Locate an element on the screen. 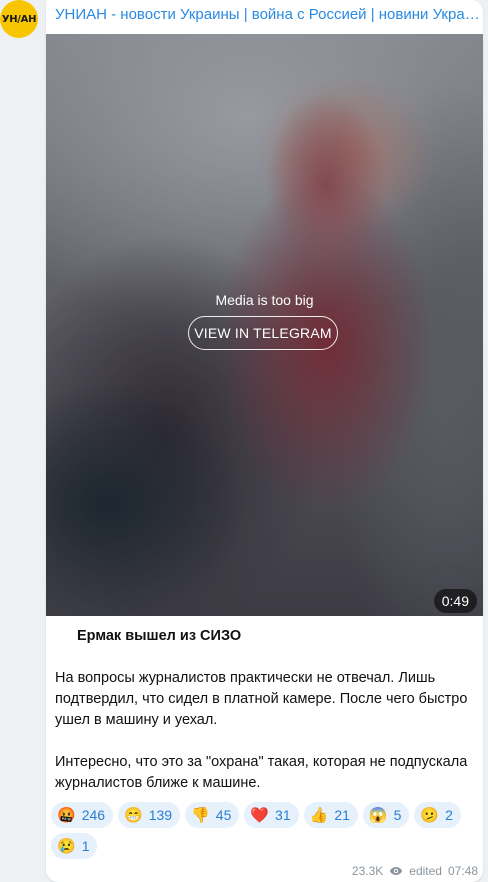  reaction-crying: 😢 1 is located at coordinates (74, 846).